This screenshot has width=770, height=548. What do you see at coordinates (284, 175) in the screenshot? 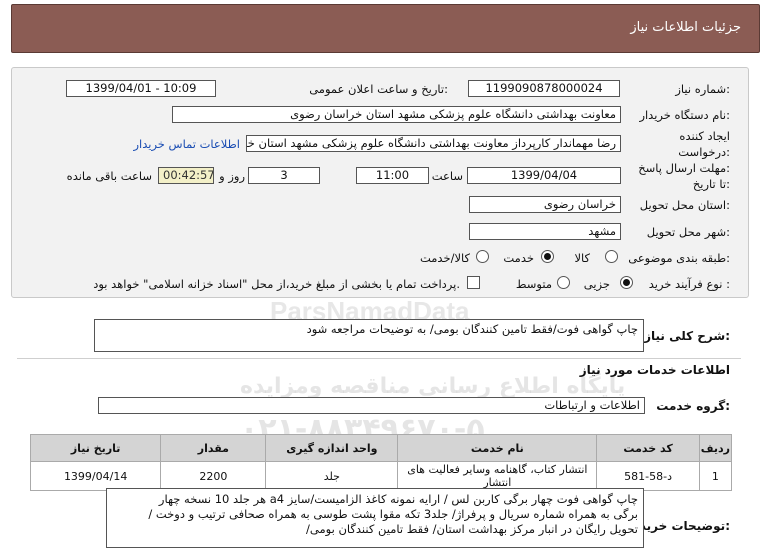
I see `days-remaining-field: 3` at bounding box center [284, 175].